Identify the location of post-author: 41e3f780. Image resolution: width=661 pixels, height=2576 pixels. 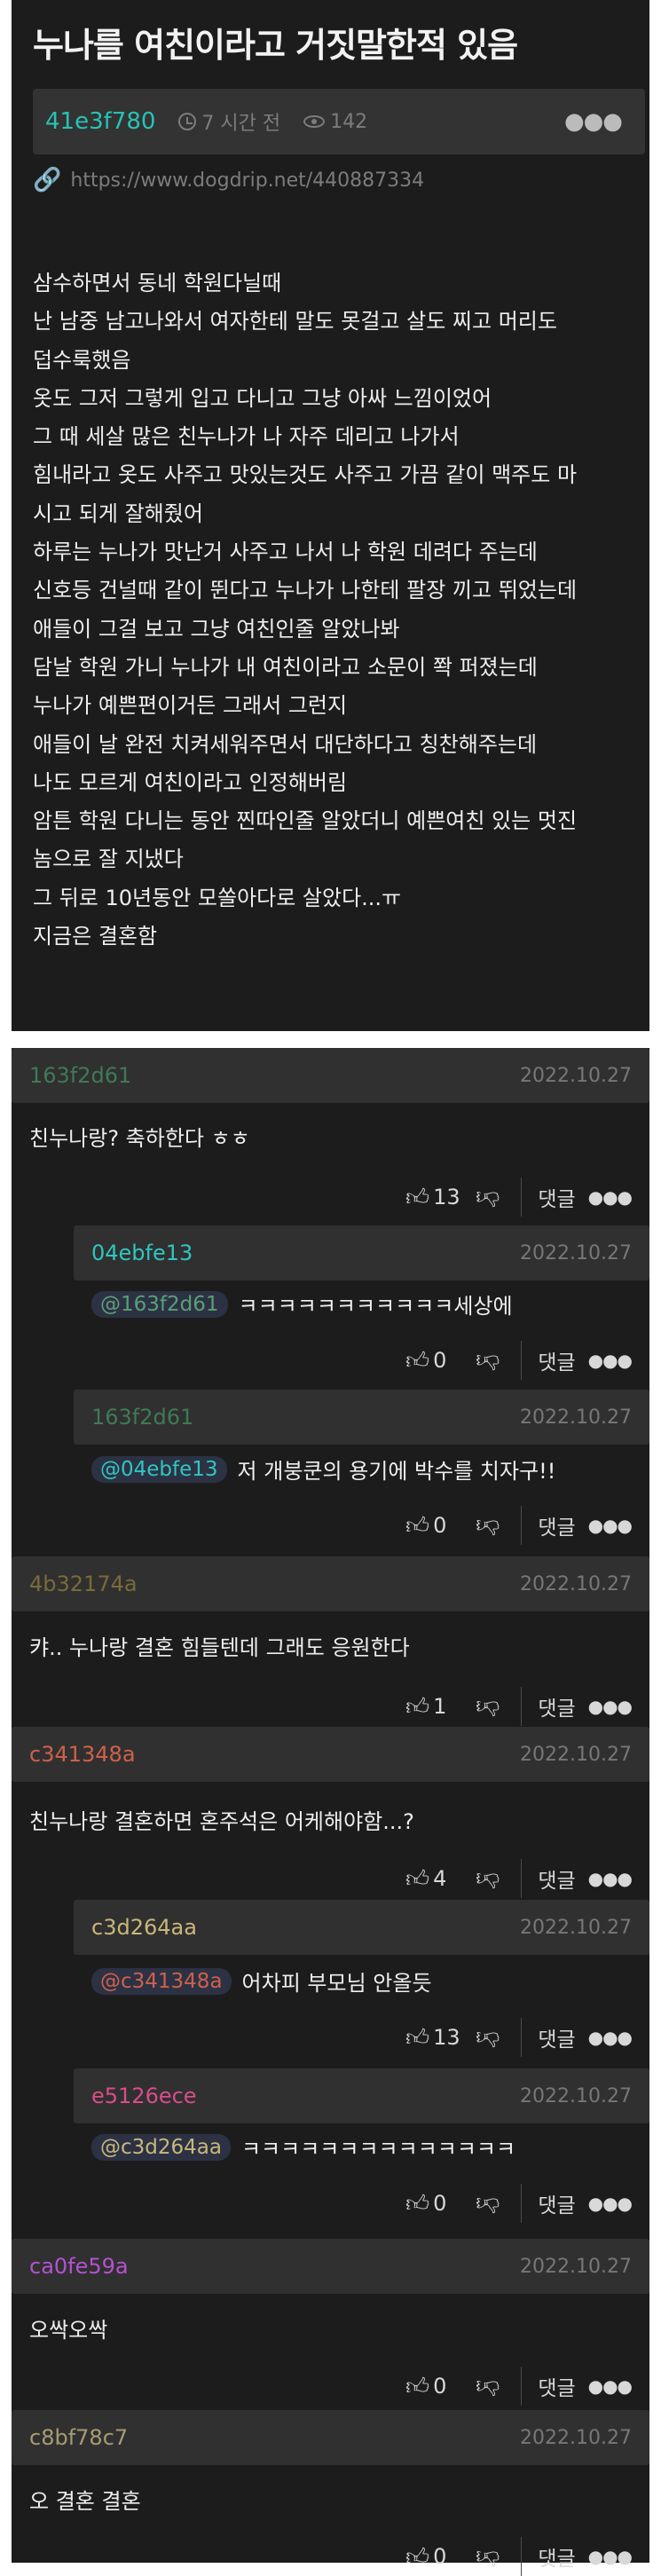
(100, 121).